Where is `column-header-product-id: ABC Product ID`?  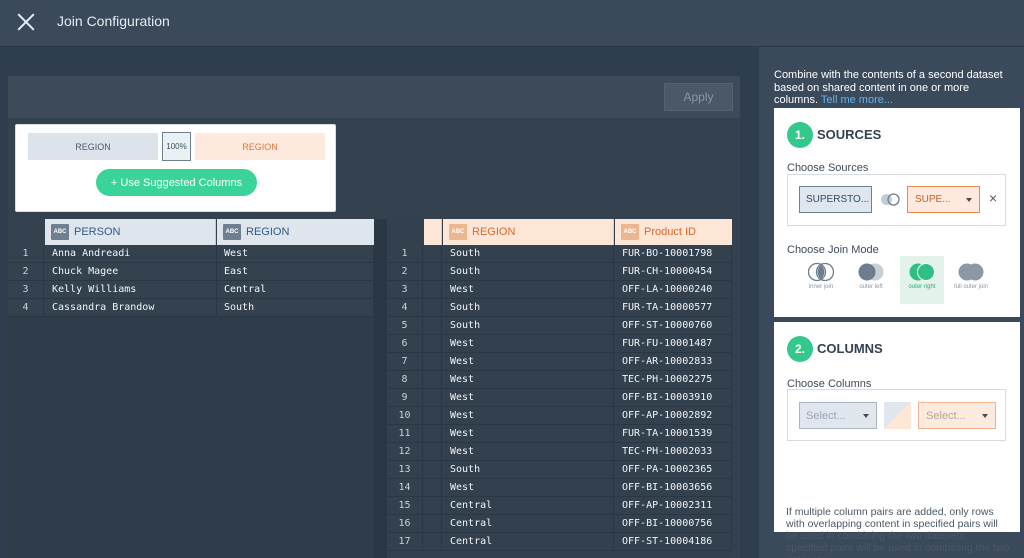
column-header-product-id: ABC Product ID is located at coordinates (673, 232).